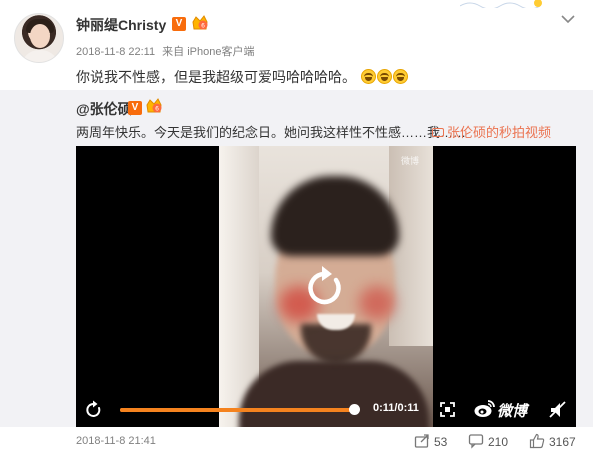 The image size is (593, 454). What do you see at coordinates (537, 441) in the screenshot?
I see `thumbs-up-icon` at bounding box center [537, 441].